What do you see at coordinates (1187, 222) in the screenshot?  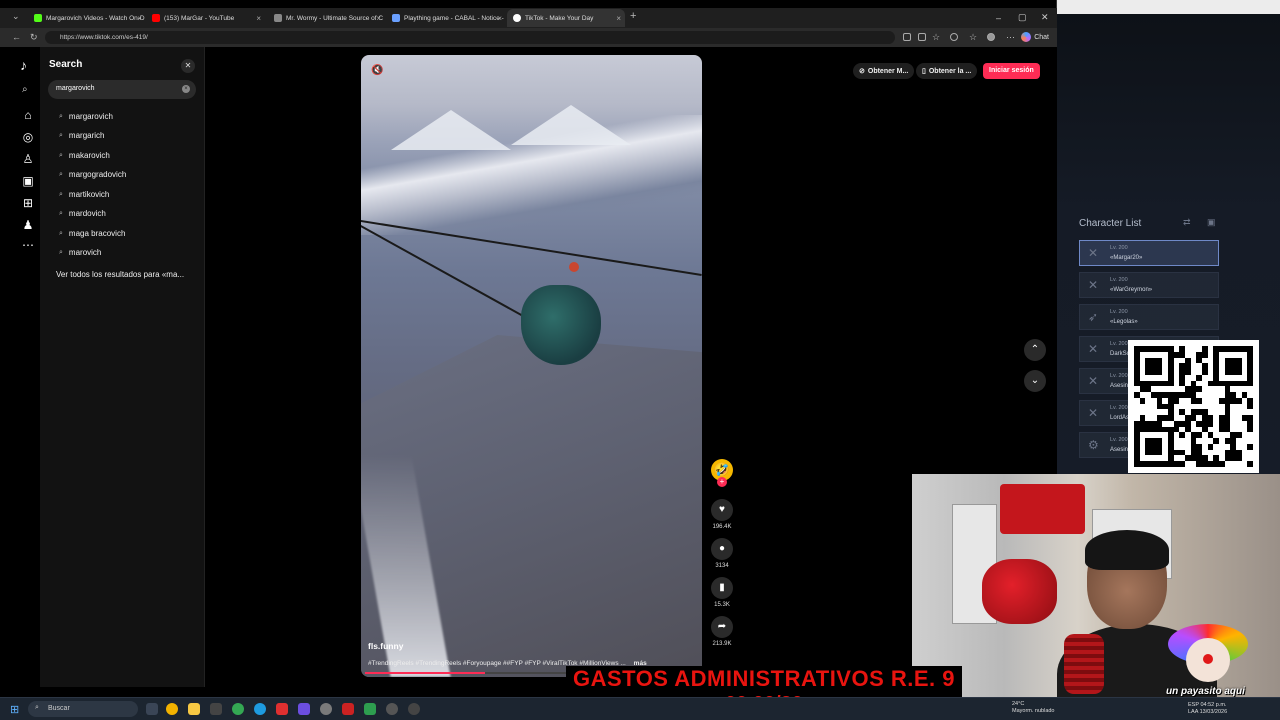 I see `swap-icon: ⇄` at bounding box center [1187, 222].